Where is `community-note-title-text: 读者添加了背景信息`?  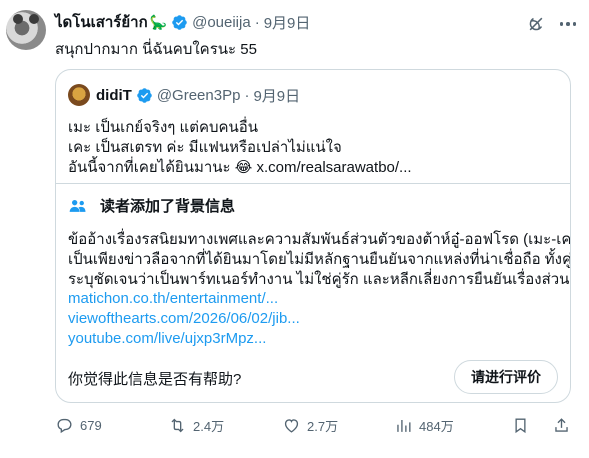
community-note-title-text: 读者添加了背景信息 is located at coordinates (168, 206).